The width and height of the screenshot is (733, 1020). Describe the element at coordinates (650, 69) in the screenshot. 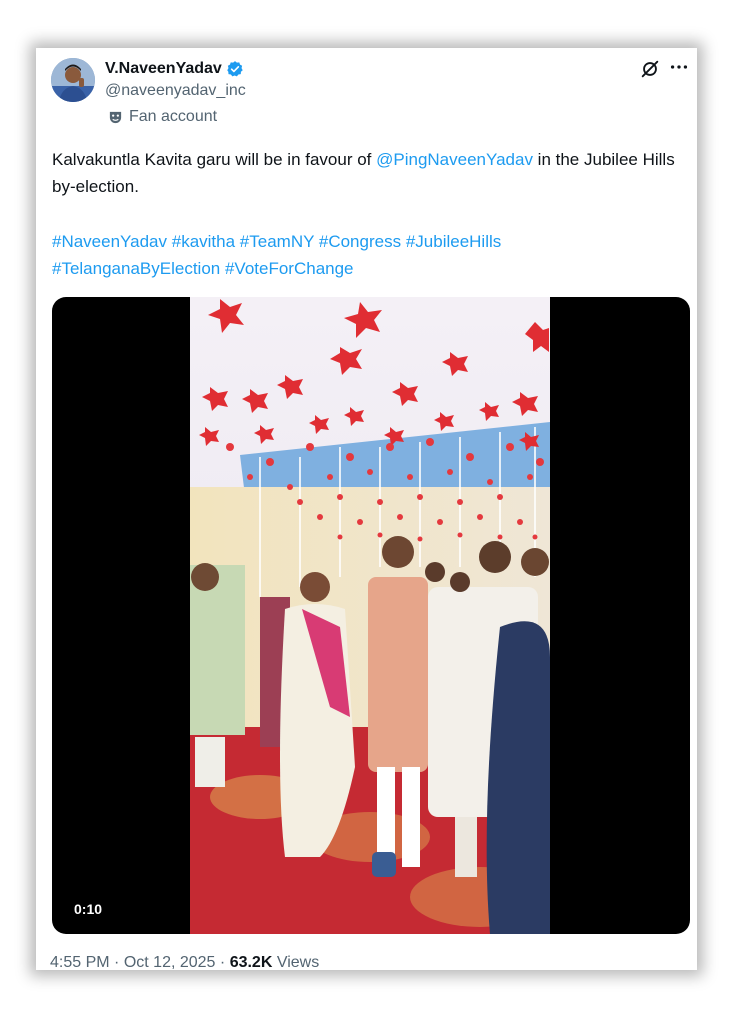

I see `grok-icon` at that location.